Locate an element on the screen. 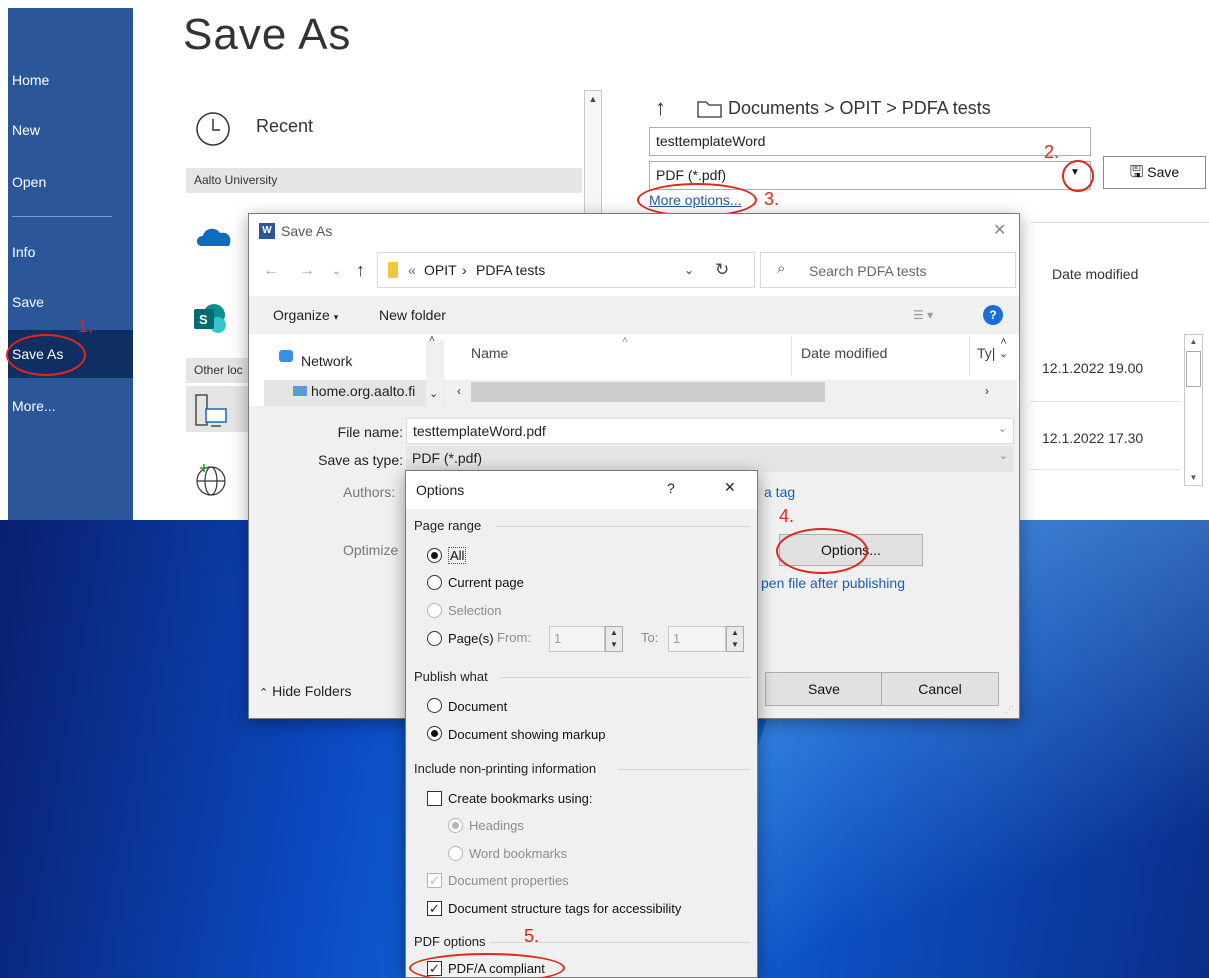  dialog-title: Save As is located at coordinates (307, 231).